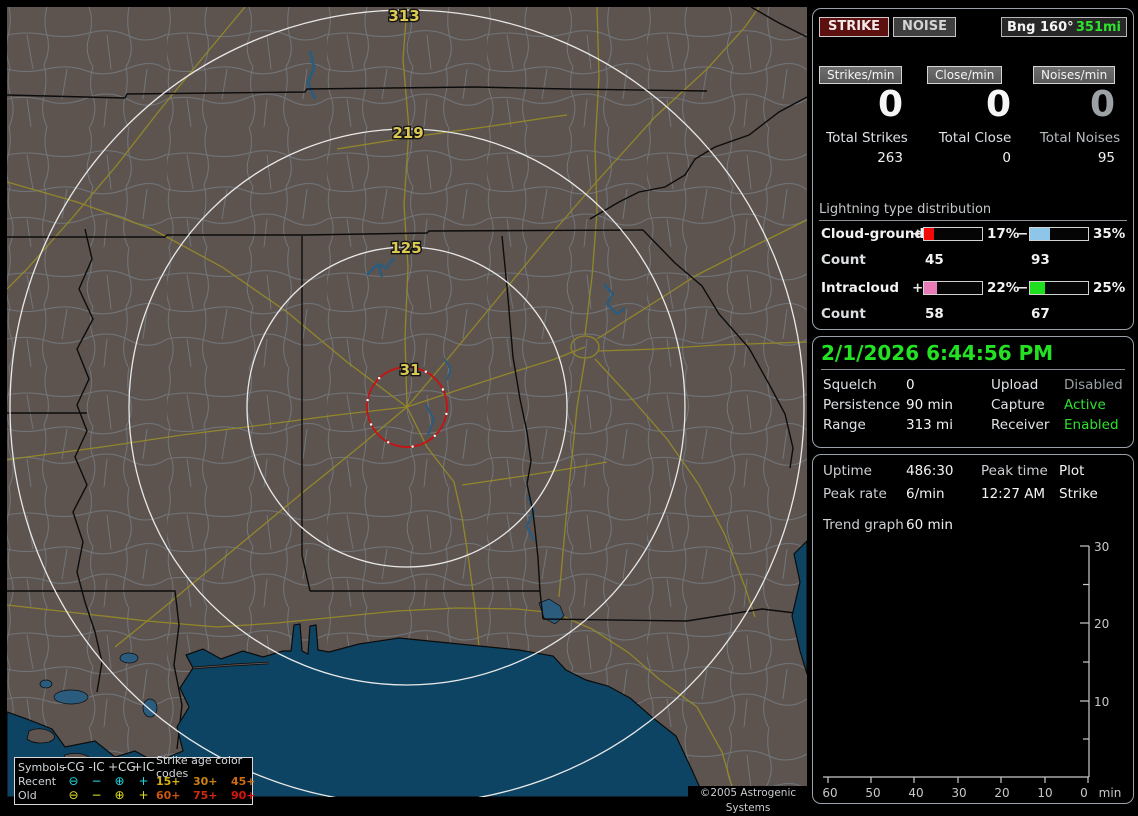  I want to click on x-tick-40: 40, so click(915, 793).